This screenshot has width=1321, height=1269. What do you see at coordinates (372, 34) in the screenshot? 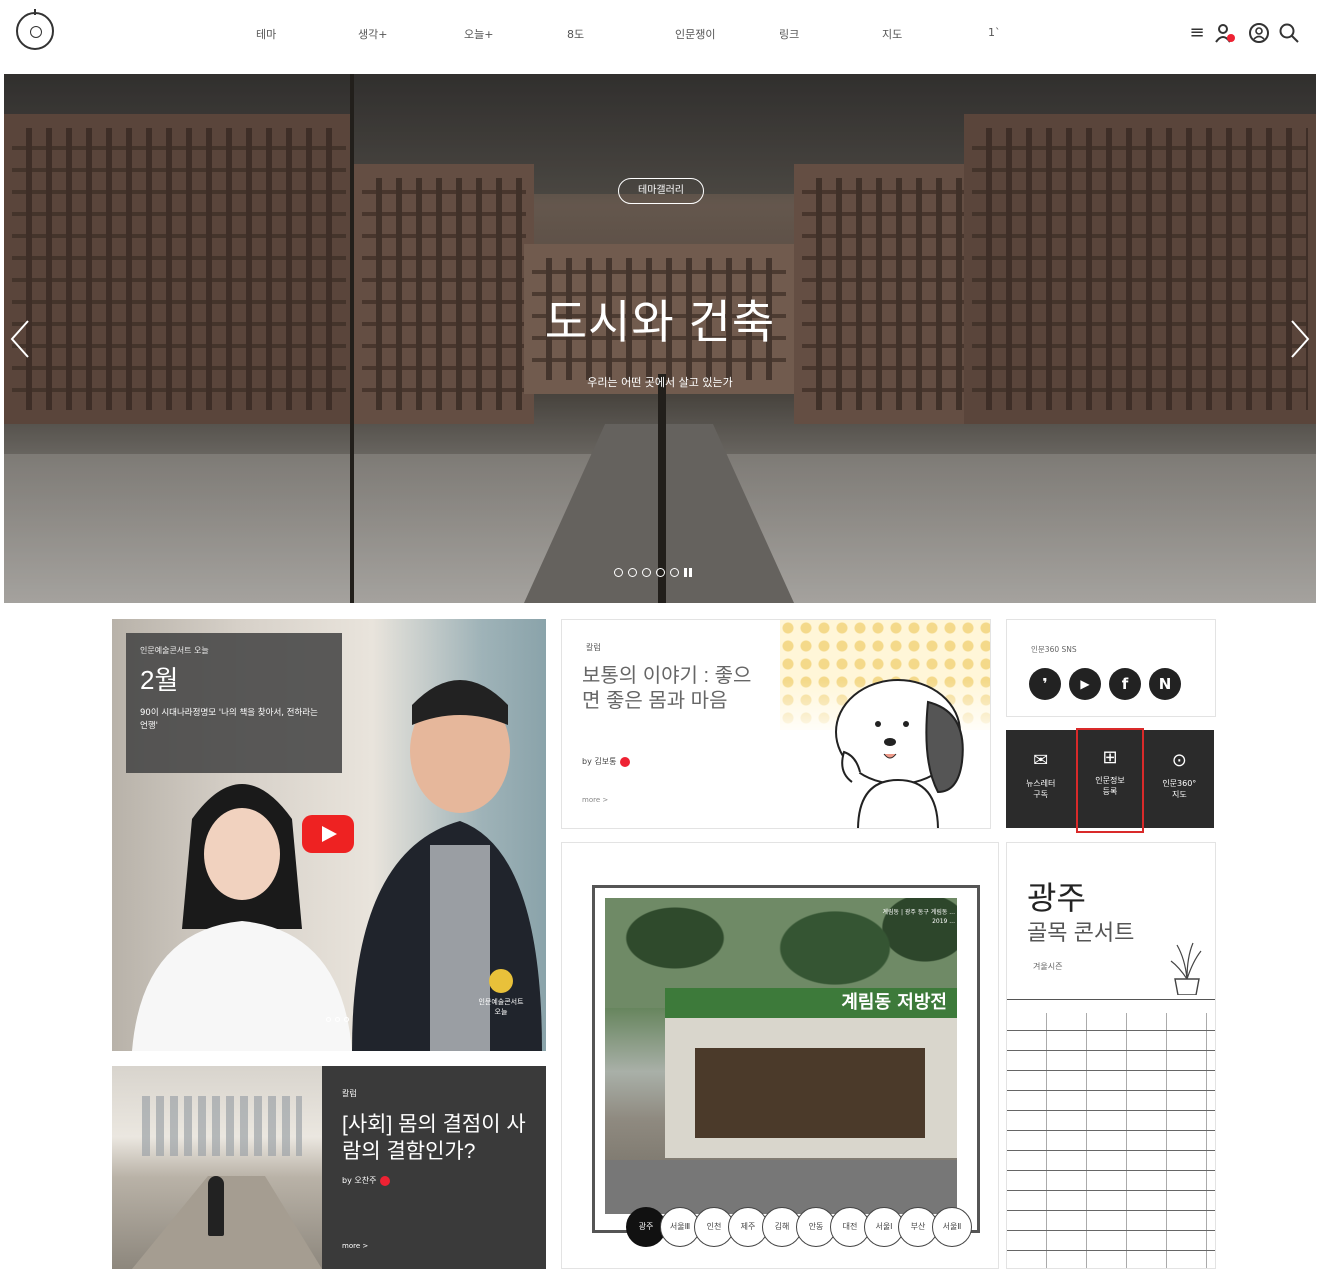
I see `nav-thought: 생각+` at bounding box center [372, 34].